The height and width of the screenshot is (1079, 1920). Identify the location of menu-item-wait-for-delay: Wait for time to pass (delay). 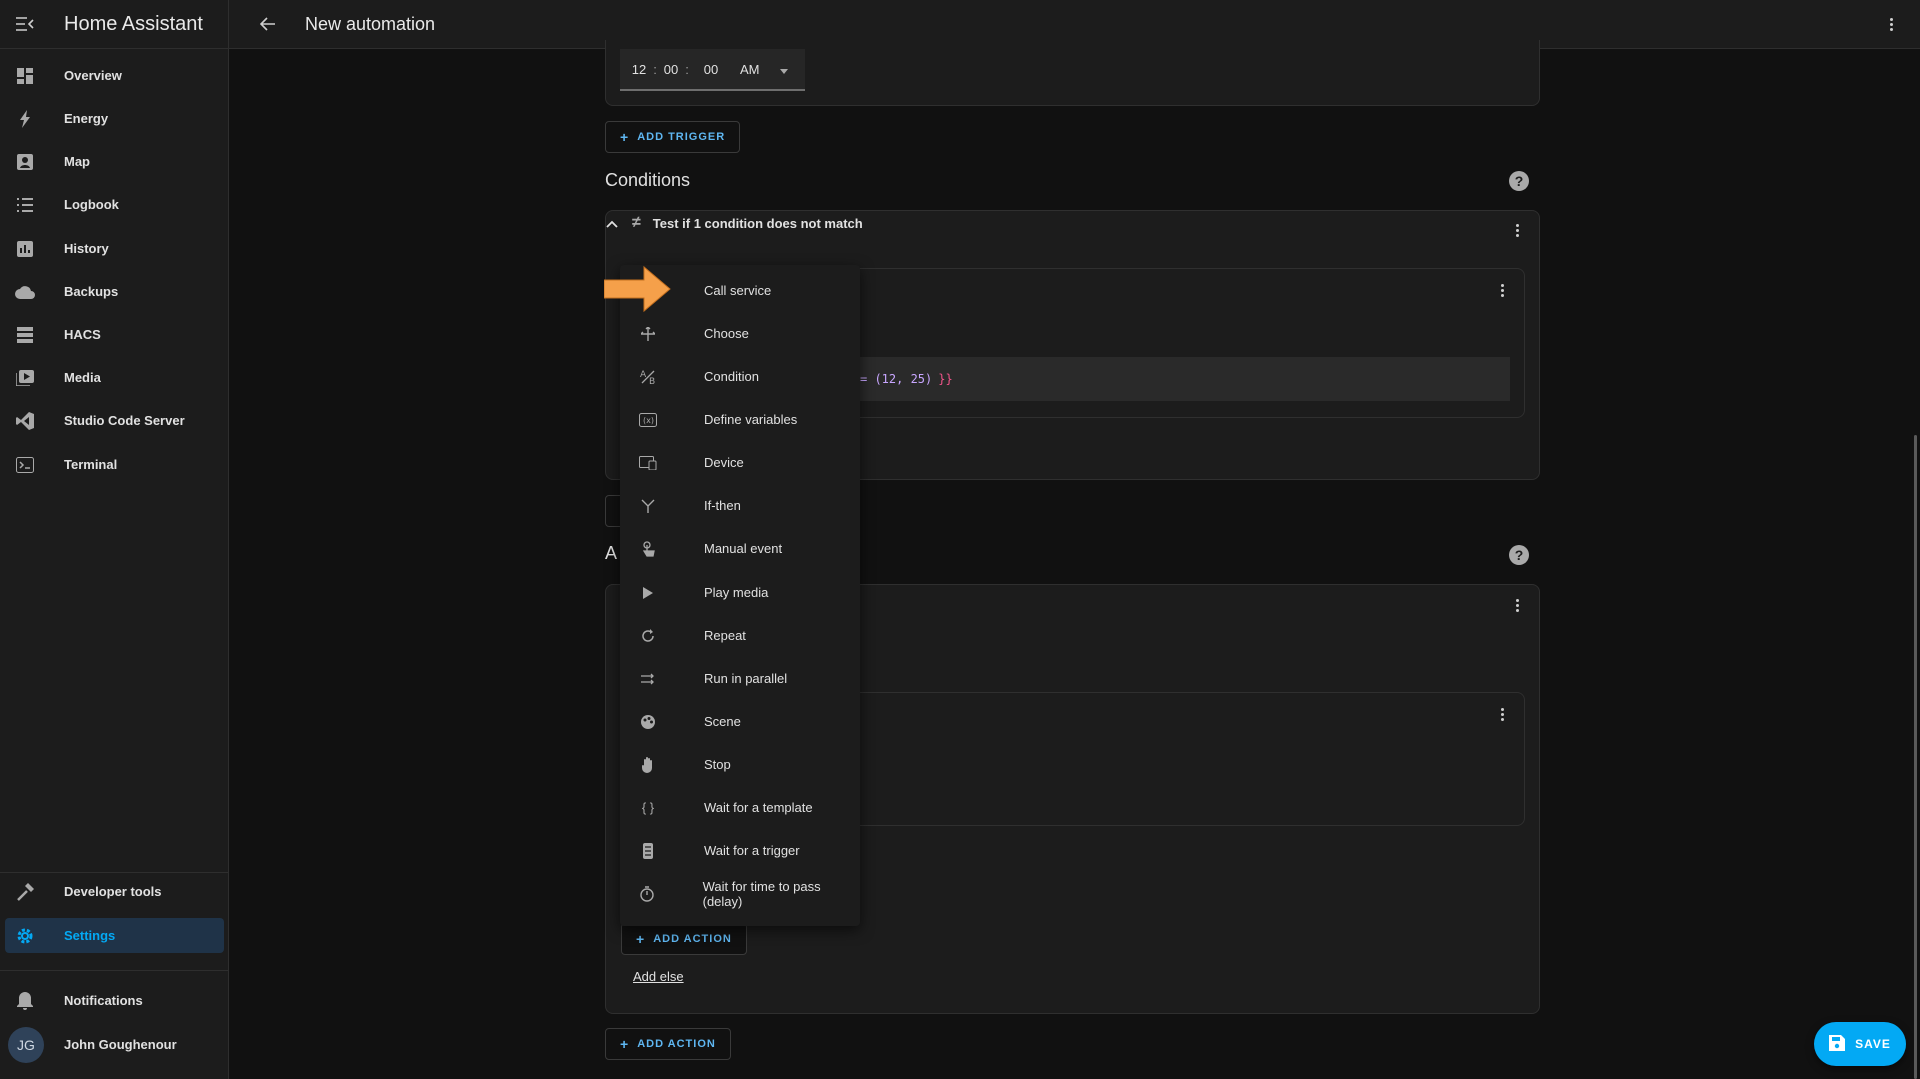
(740, 893).